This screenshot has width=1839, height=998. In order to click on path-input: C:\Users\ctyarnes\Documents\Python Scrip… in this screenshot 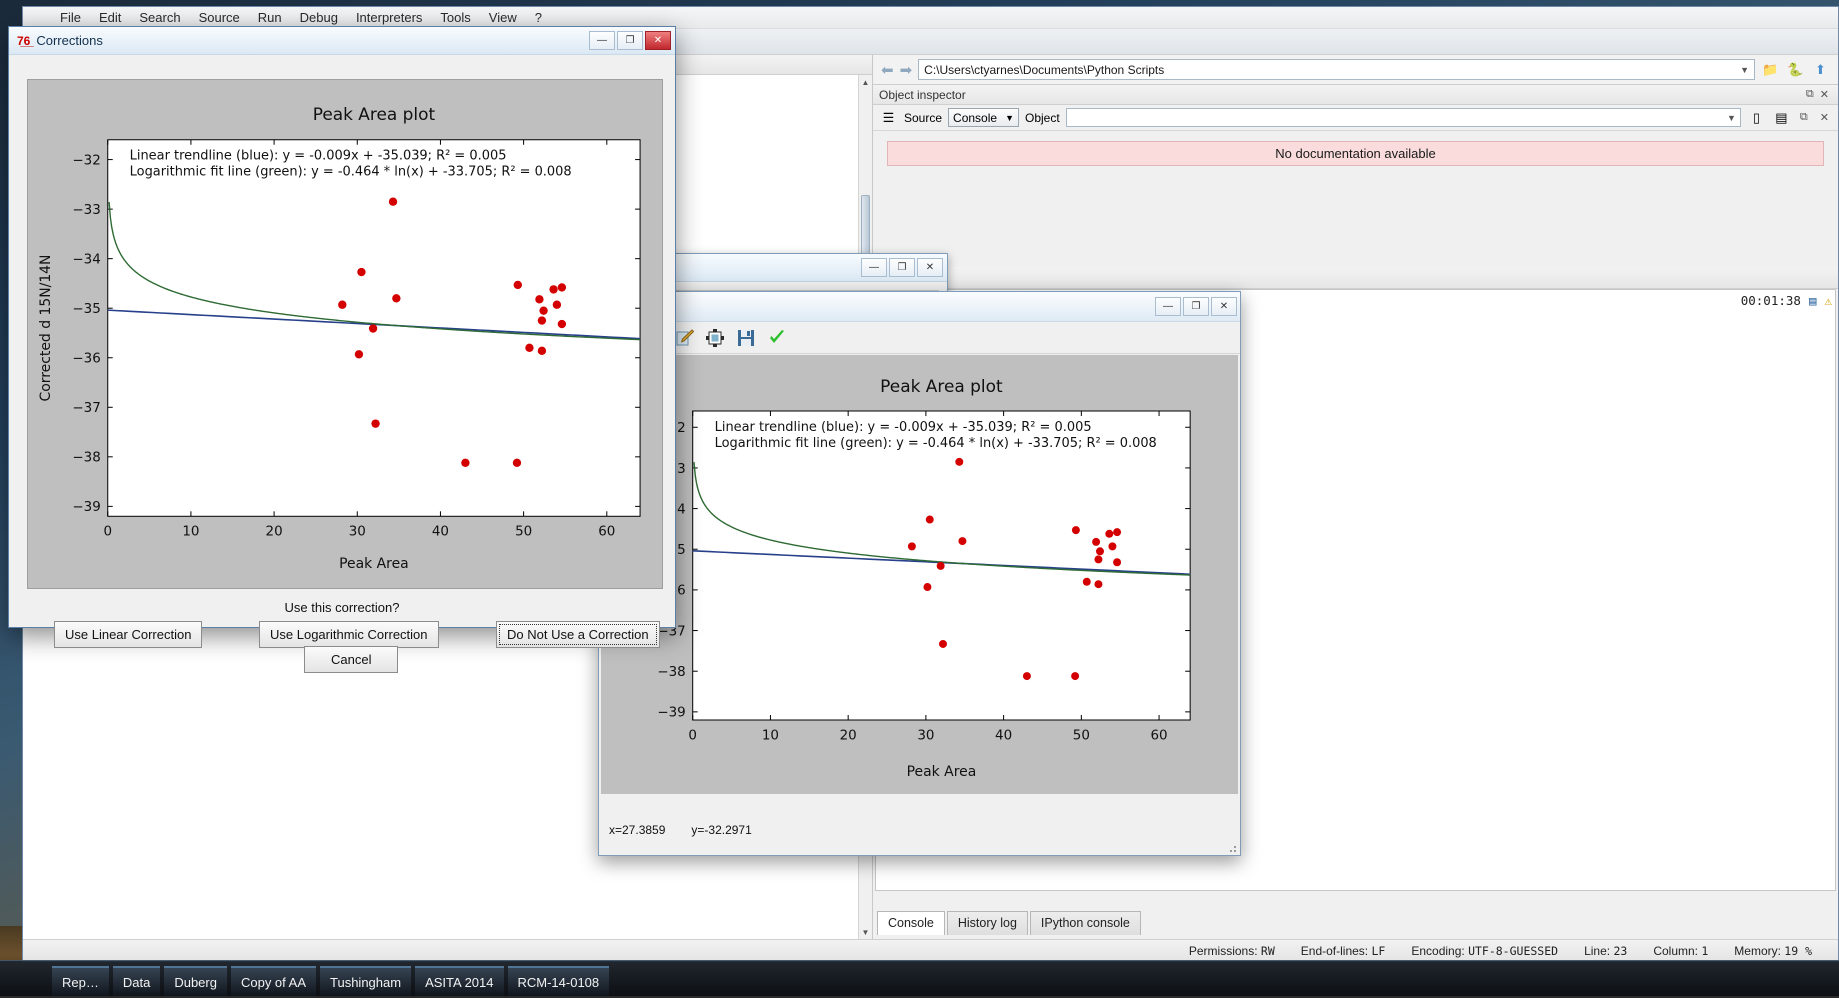, I will do `click(1336, 69)`.